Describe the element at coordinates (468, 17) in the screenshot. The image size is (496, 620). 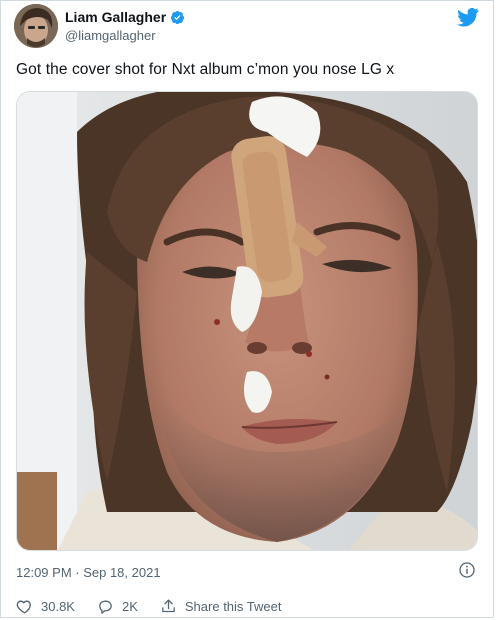
I see `twitter-bird-icon` at that location.